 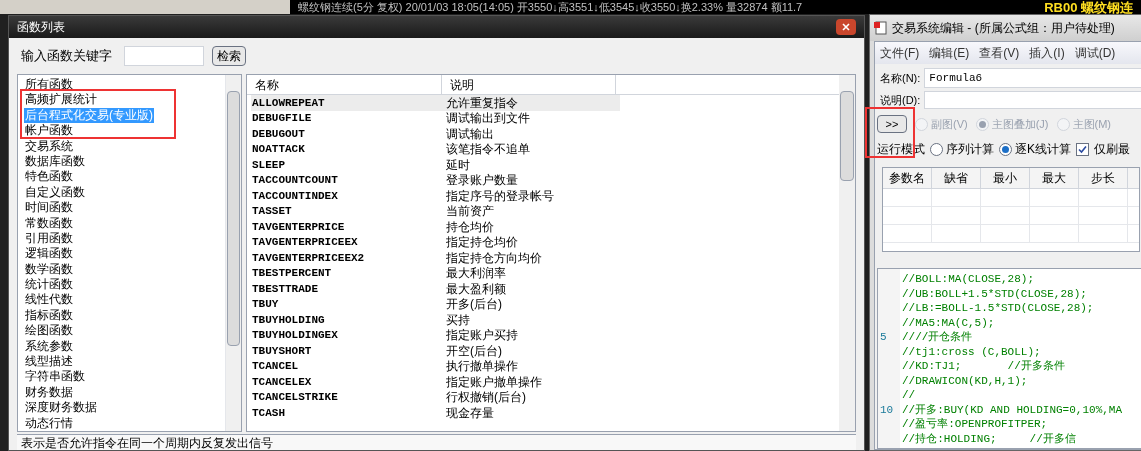 I want to click on function-name: TCANCELEX, so click(x=282, y=382).